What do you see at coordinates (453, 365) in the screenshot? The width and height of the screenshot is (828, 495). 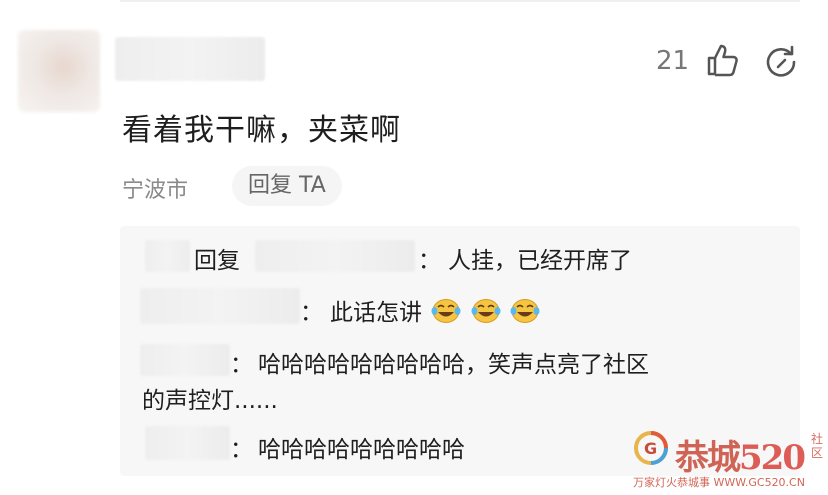 I see `reply-text: 哈哈哈哈哈哈哈哈哈，笑声点亮了社区` at bounding box center [453, 365].